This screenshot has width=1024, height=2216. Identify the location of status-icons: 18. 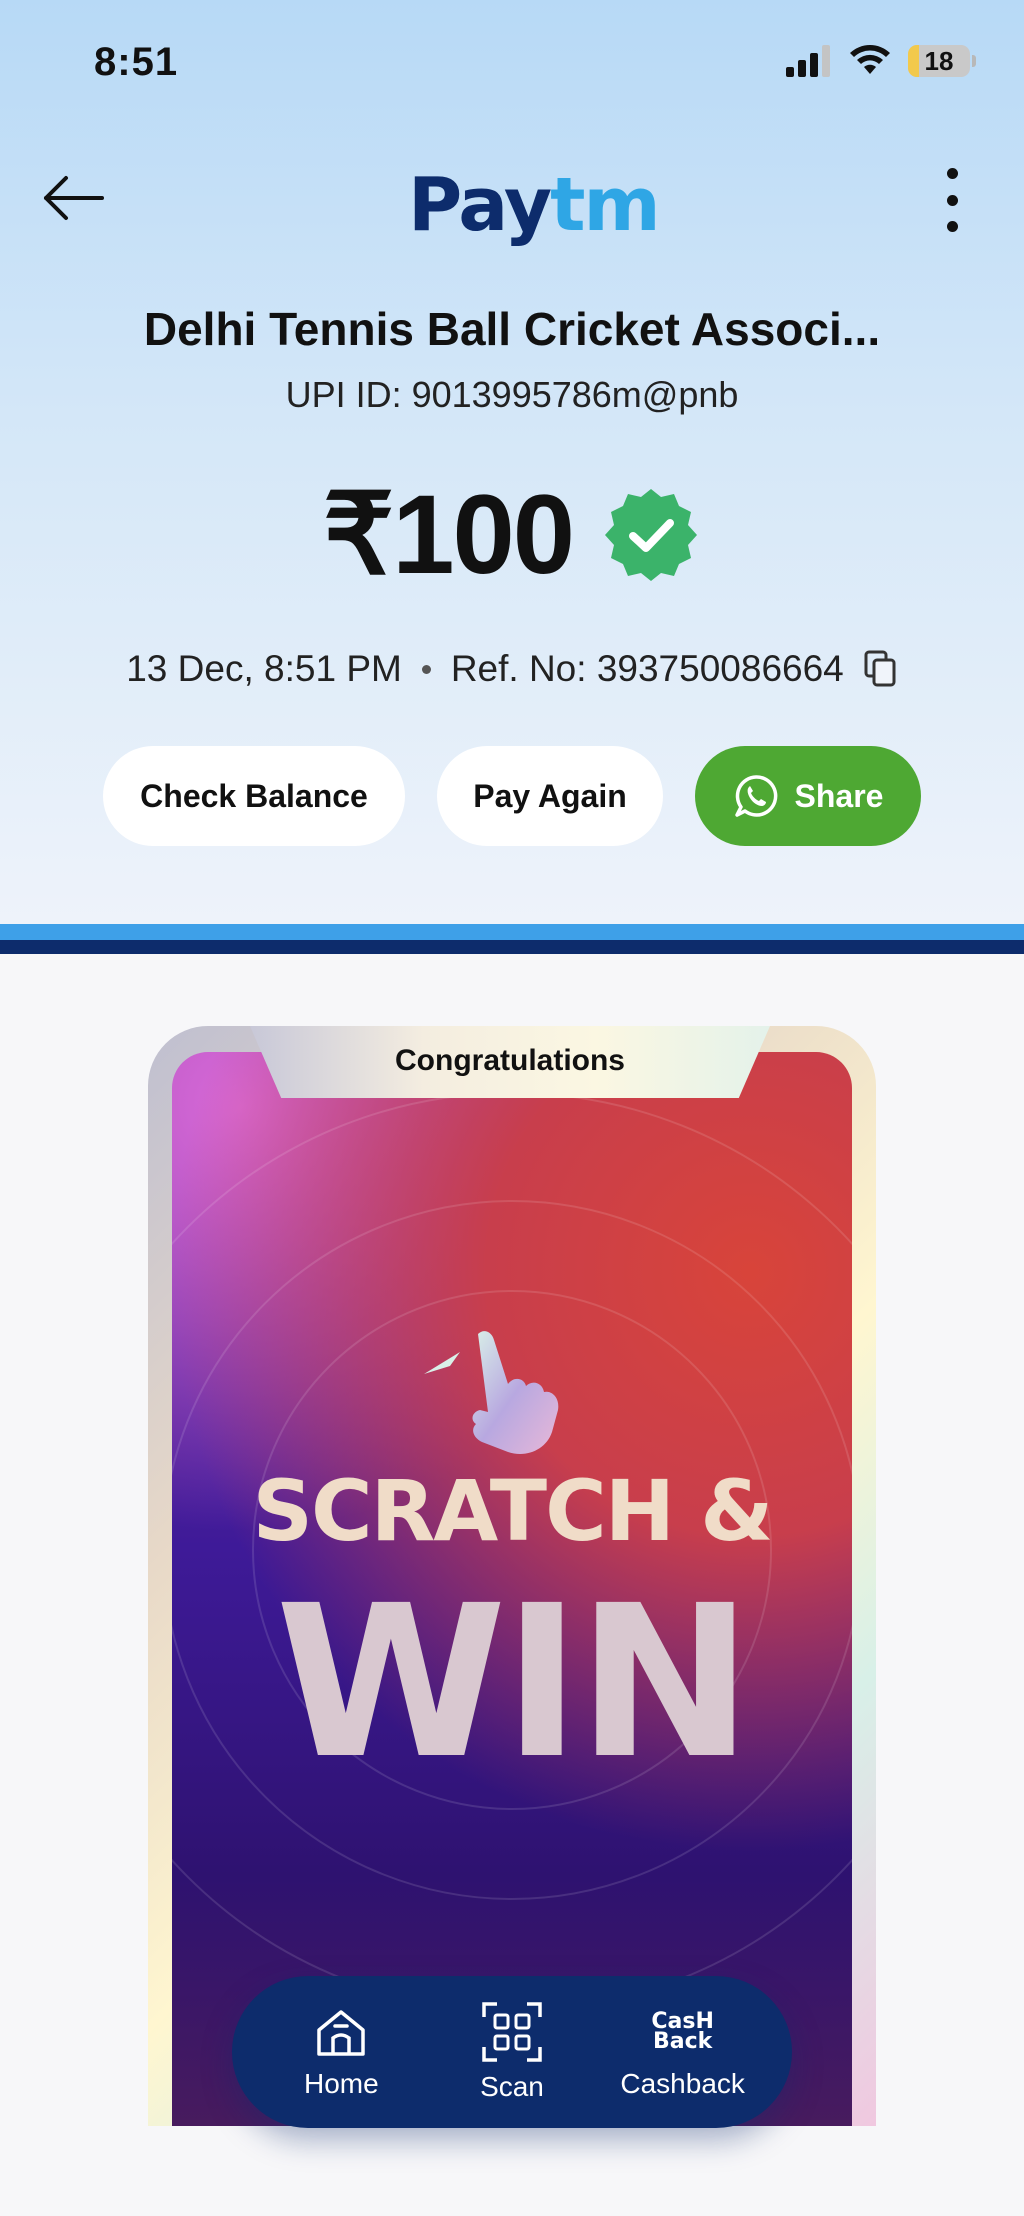
(881, 61).